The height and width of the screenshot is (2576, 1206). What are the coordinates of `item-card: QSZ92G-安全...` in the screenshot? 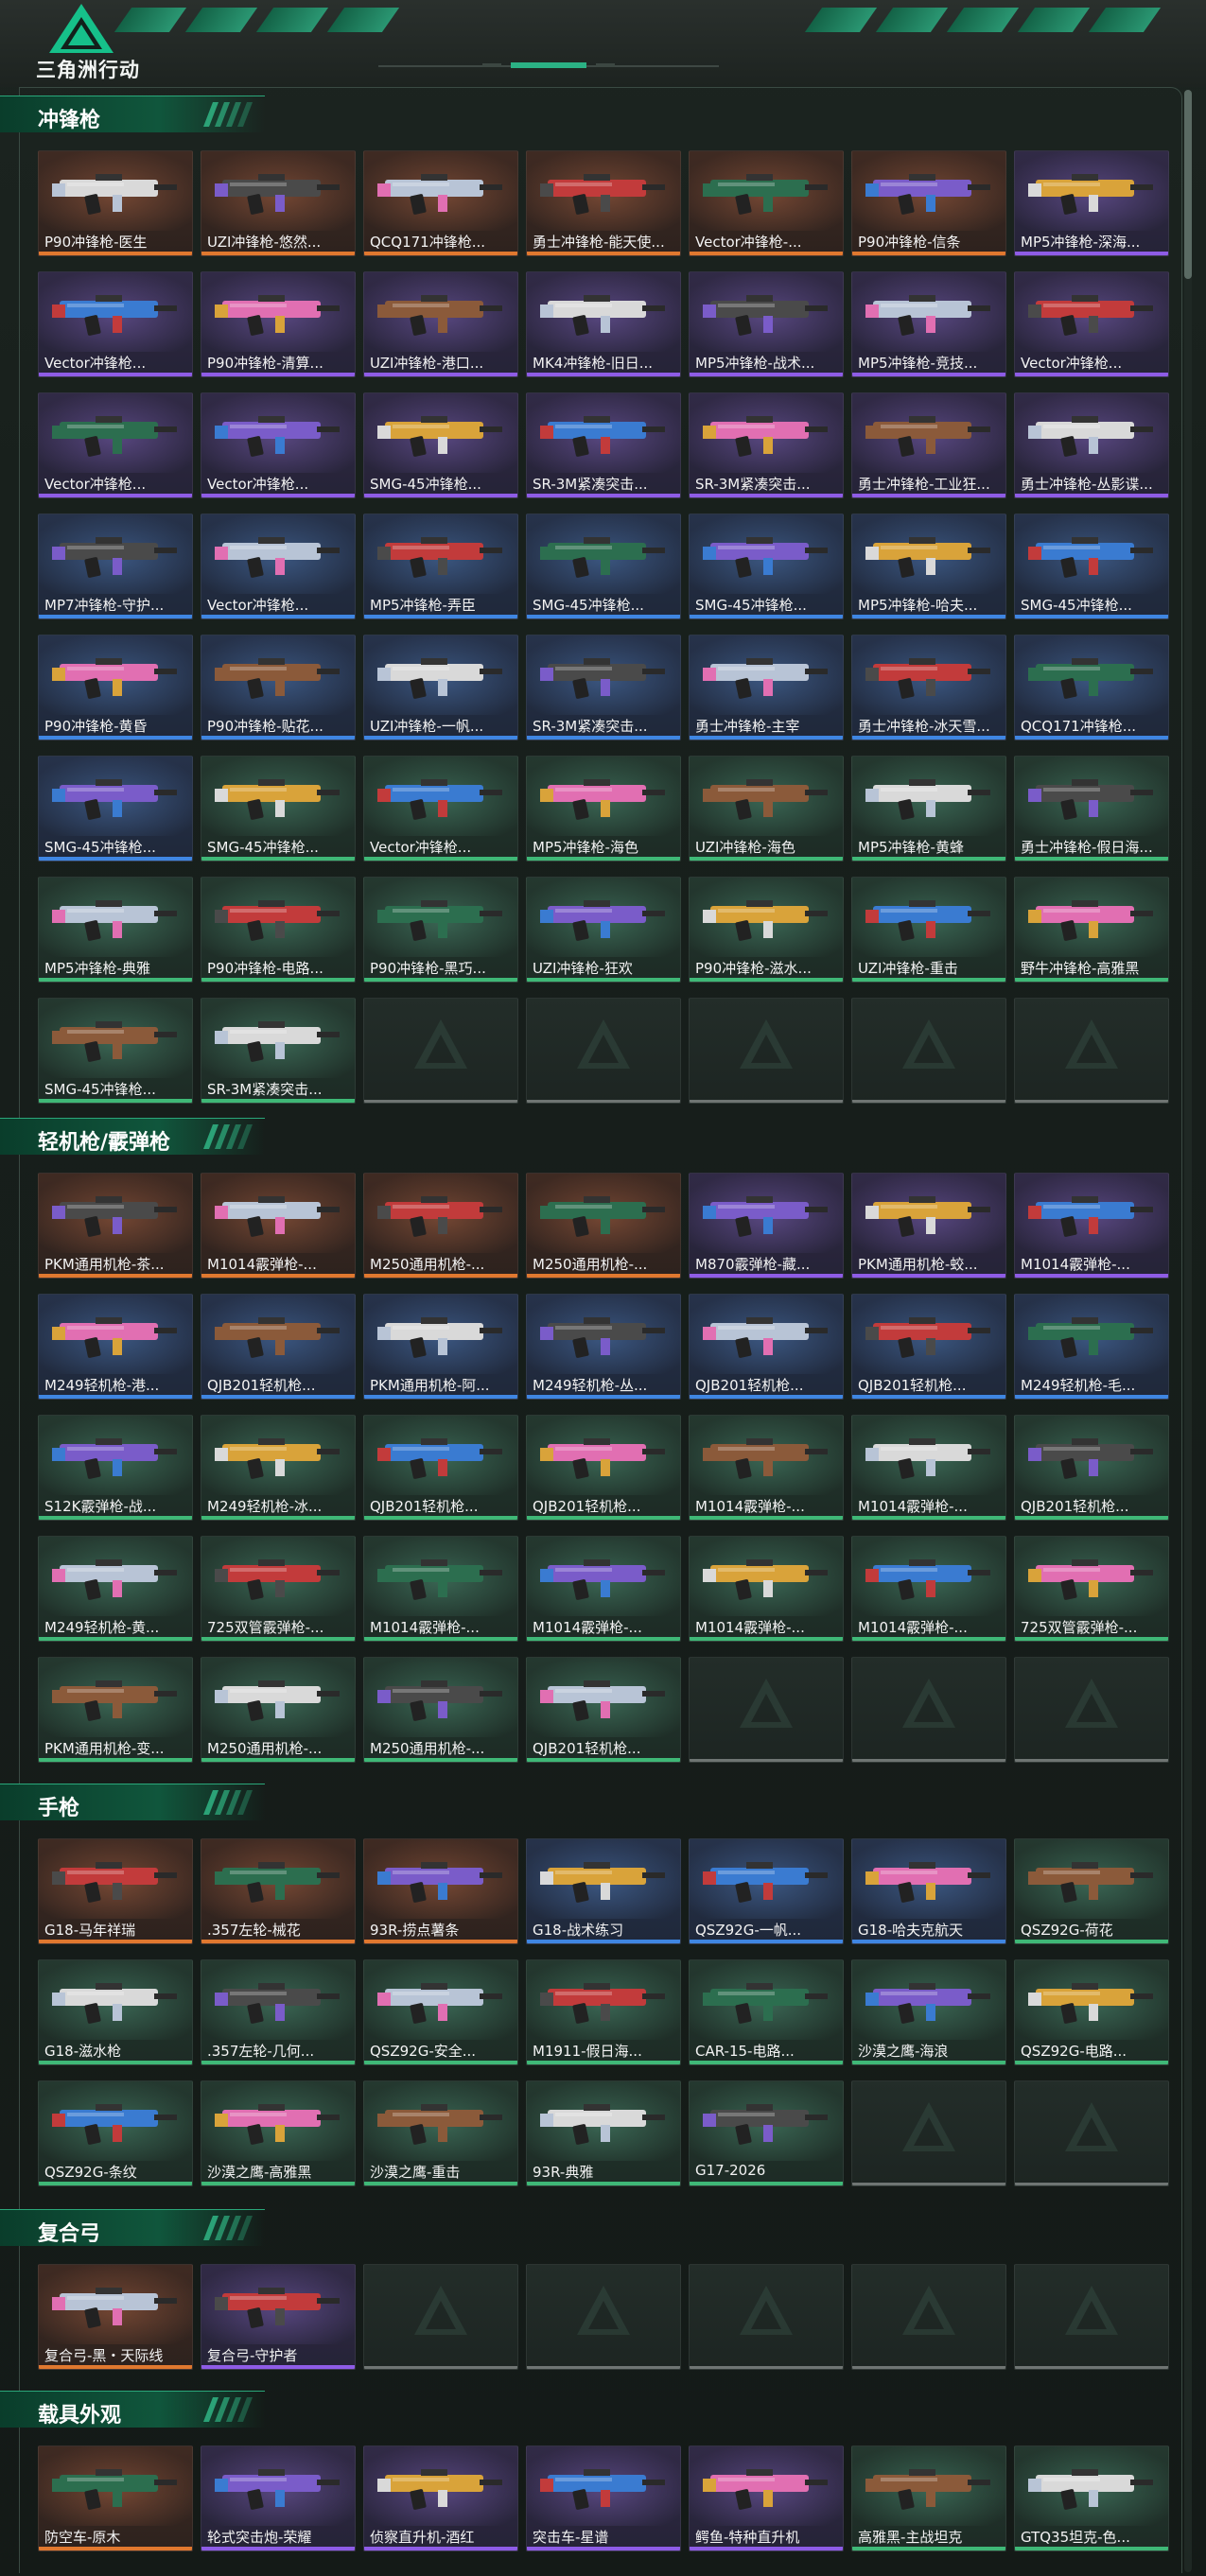 It's located at (440, 2012).